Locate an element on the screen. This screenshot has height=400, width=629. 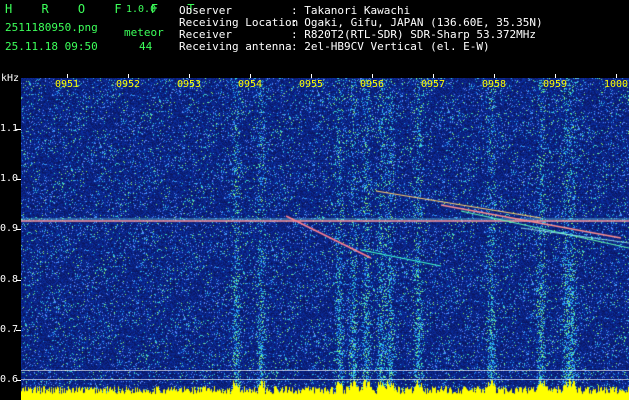
observer-value: : Takanori Kawachi is located at coordinates (351, 10).